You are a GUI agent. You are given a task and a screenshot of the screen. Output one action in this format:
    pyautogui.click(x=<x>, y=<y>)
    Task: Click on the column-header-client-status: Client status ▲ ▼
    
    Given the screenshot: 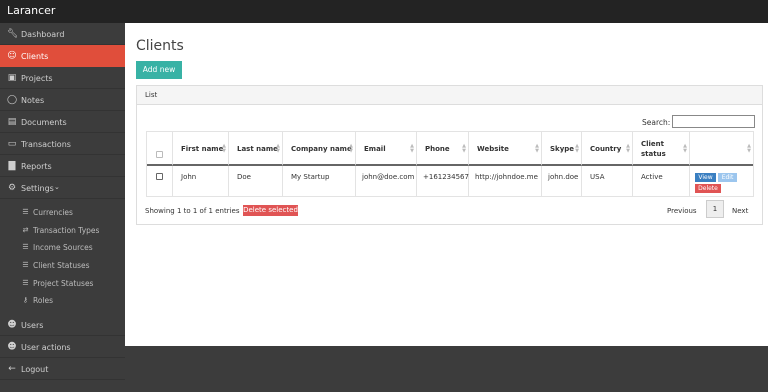 What is the action you would take?
    pyautogui.click(x=661, y=149)
    